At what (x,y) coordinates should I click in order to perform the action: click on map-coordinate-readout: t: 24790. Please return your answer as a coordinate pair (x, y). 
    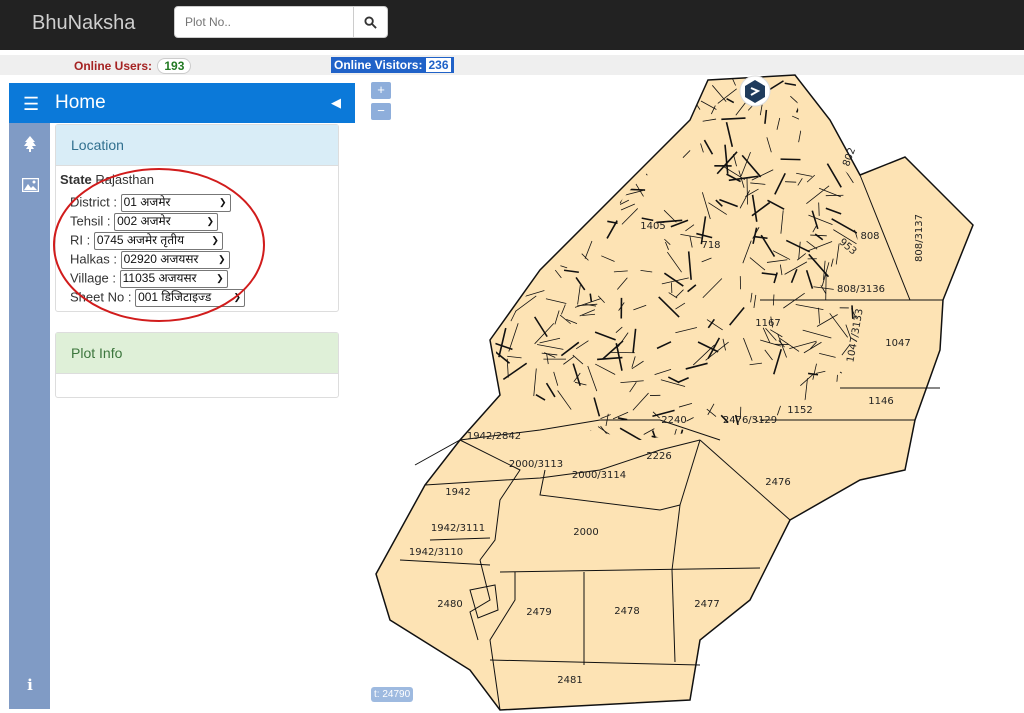
    Looking at the image, I should click on (392, 694).